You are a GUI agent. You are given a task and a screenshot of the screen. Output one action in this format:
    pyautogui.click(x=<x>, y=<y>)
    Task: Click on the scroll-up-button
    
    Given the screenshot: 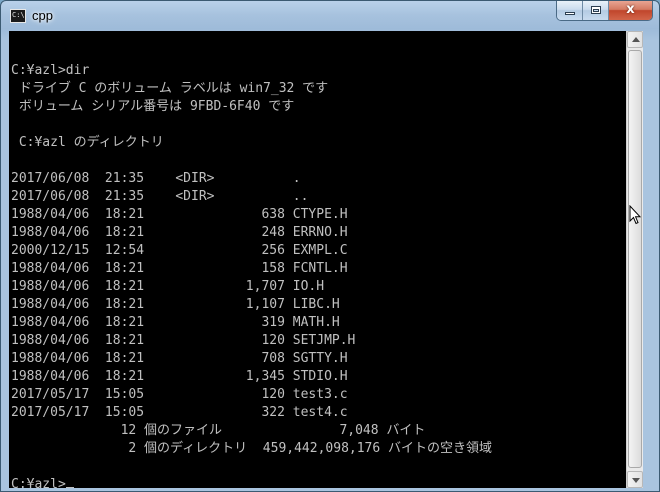 What is the action you would take?
    pyautogui.click(x=635, y=39)
    